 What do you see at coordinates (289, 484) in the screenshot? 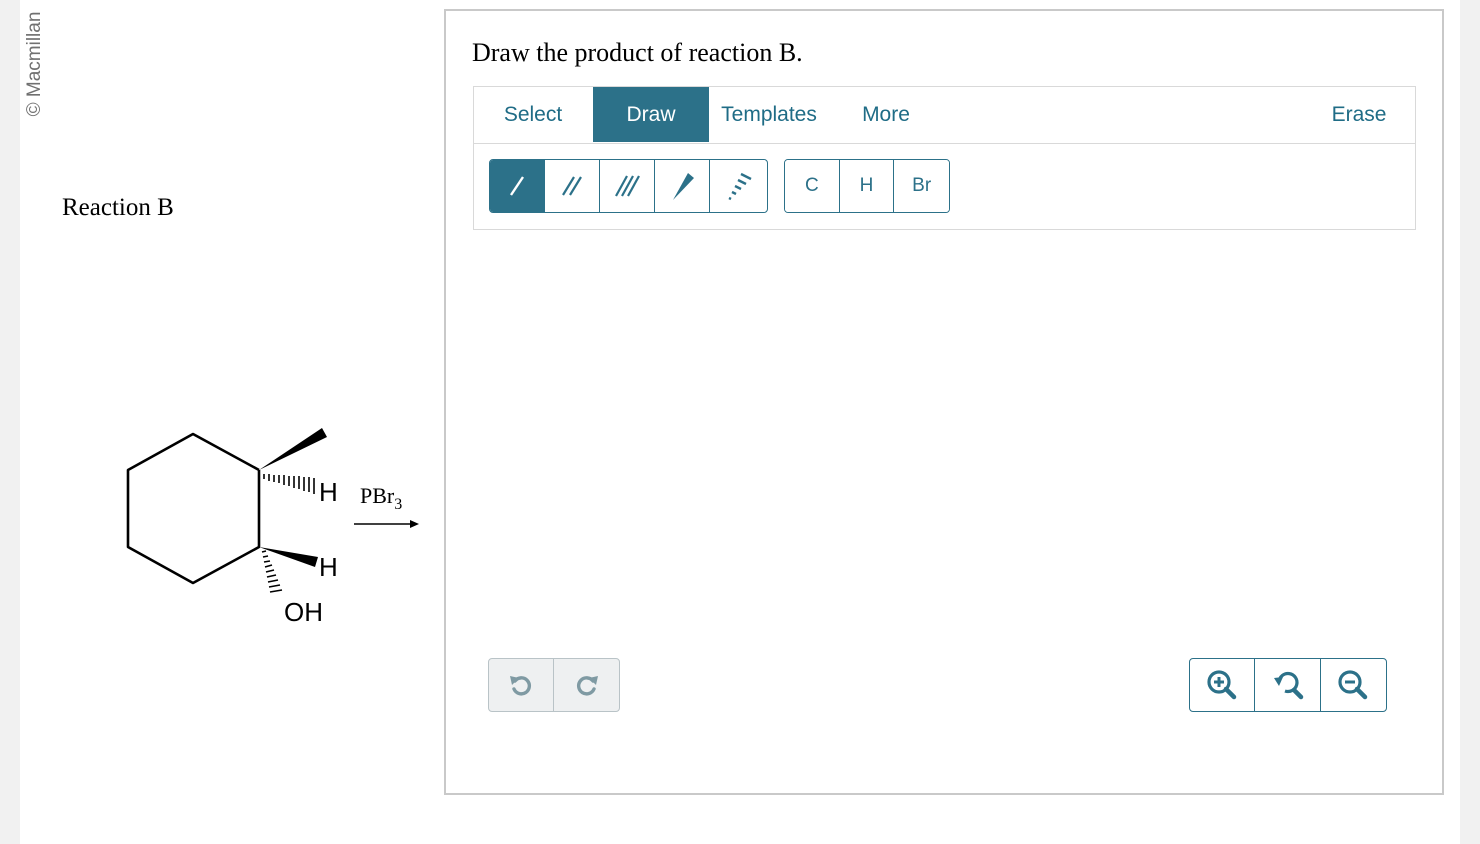
I see `top-hashed-bond` at bounding box center [289, 484].